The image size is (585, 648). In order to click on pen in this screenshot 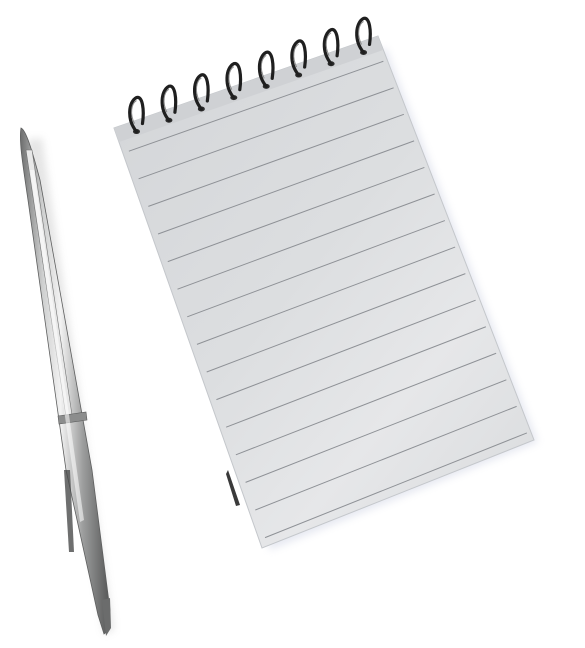, I will do `click(66, 381)`.